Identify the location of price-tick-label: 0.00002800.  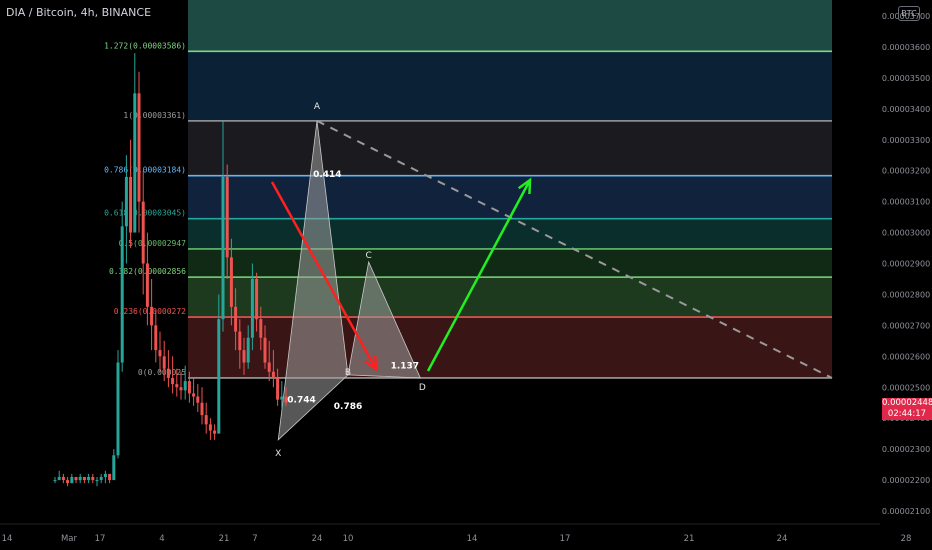
(906, 294).